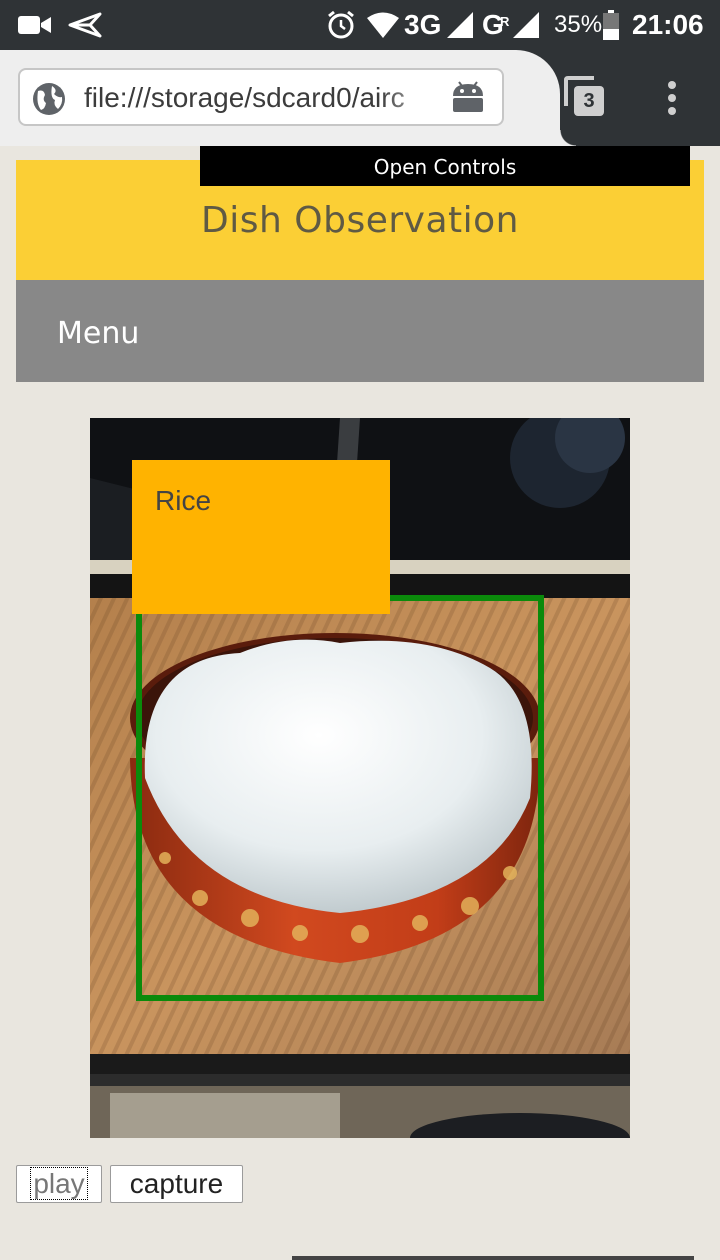 Image resolution: width=720 pixels, height=1260 pixels. I want to click on capture-button: capture, so click(176, 1184).